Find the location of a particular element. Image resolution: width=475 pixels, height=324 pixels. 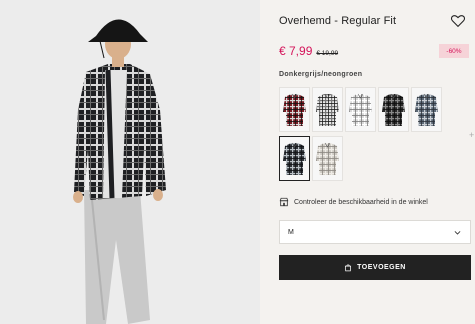

add-to-cart-button: TOEVOEGEN is located at coordinates (375, 267).